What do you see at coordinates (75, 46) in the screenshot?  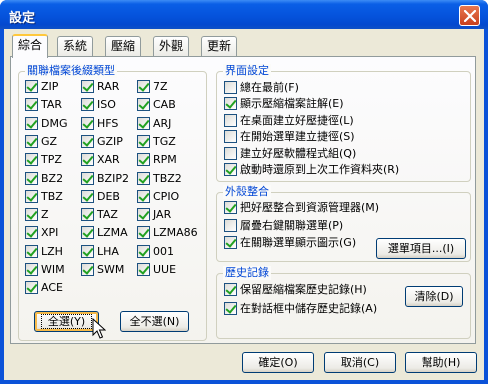 I see `tab-system: 系統` at bounding box center [75, 46].